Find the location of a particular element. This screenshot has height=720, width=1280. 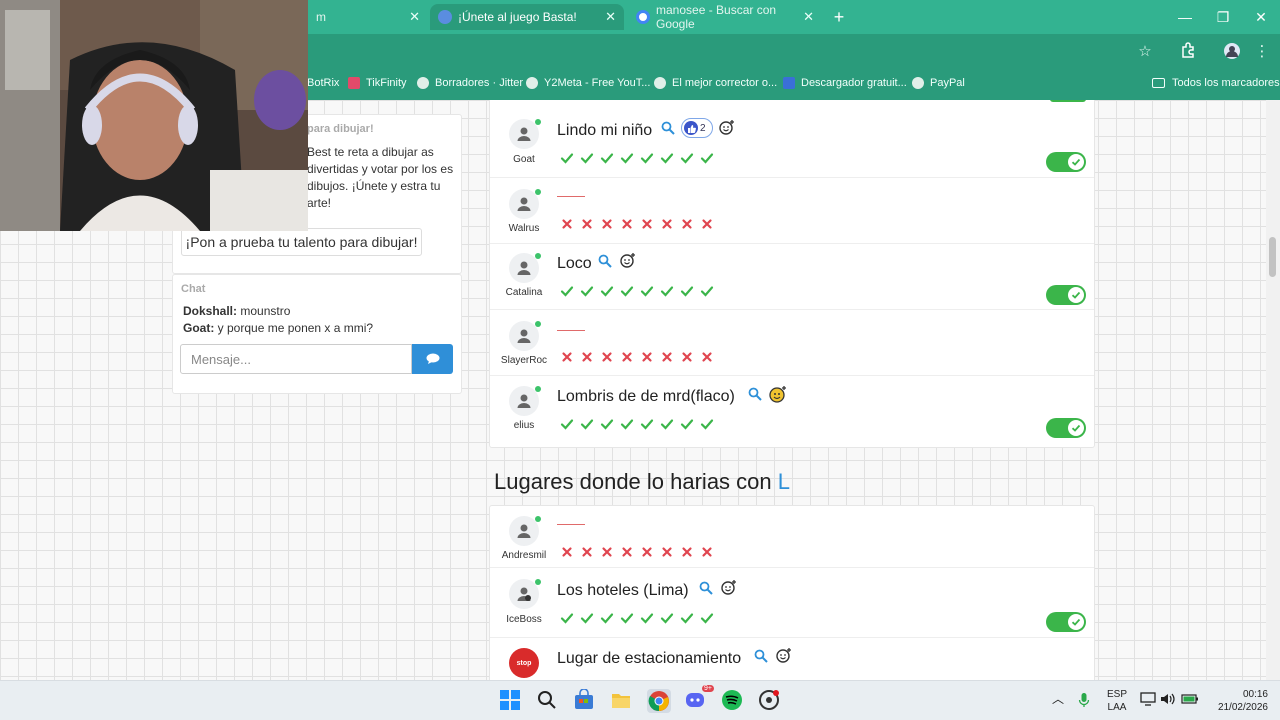

like-badge: 2 is located at coordinates (697, 128).